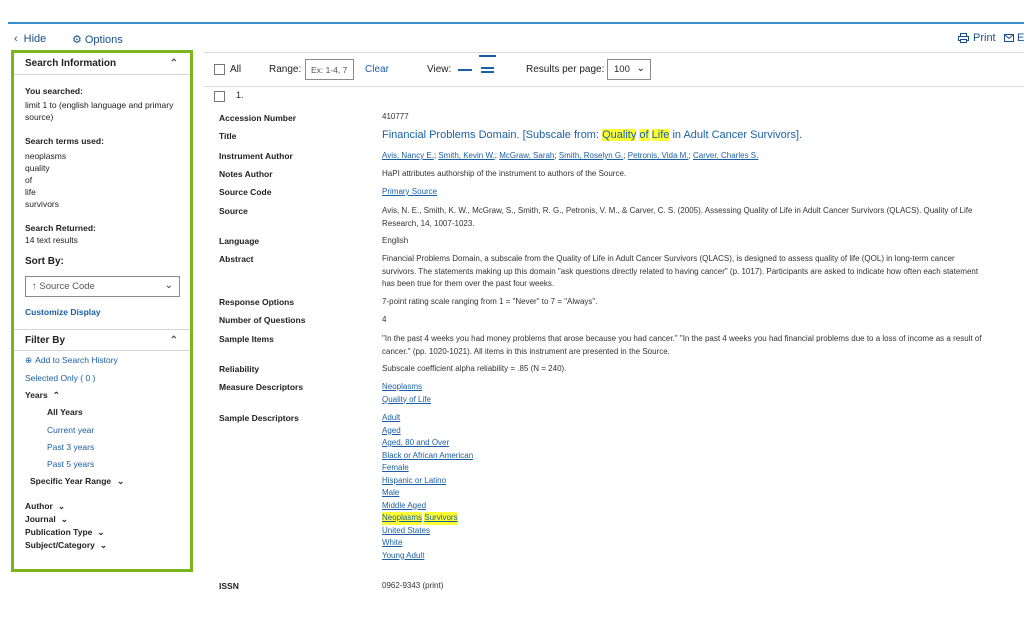 The image size is (1024, 617). Describe the element at coordinates (526, 155) in the screenshot. I see `author-link: McGraw, Sarah` at that location.